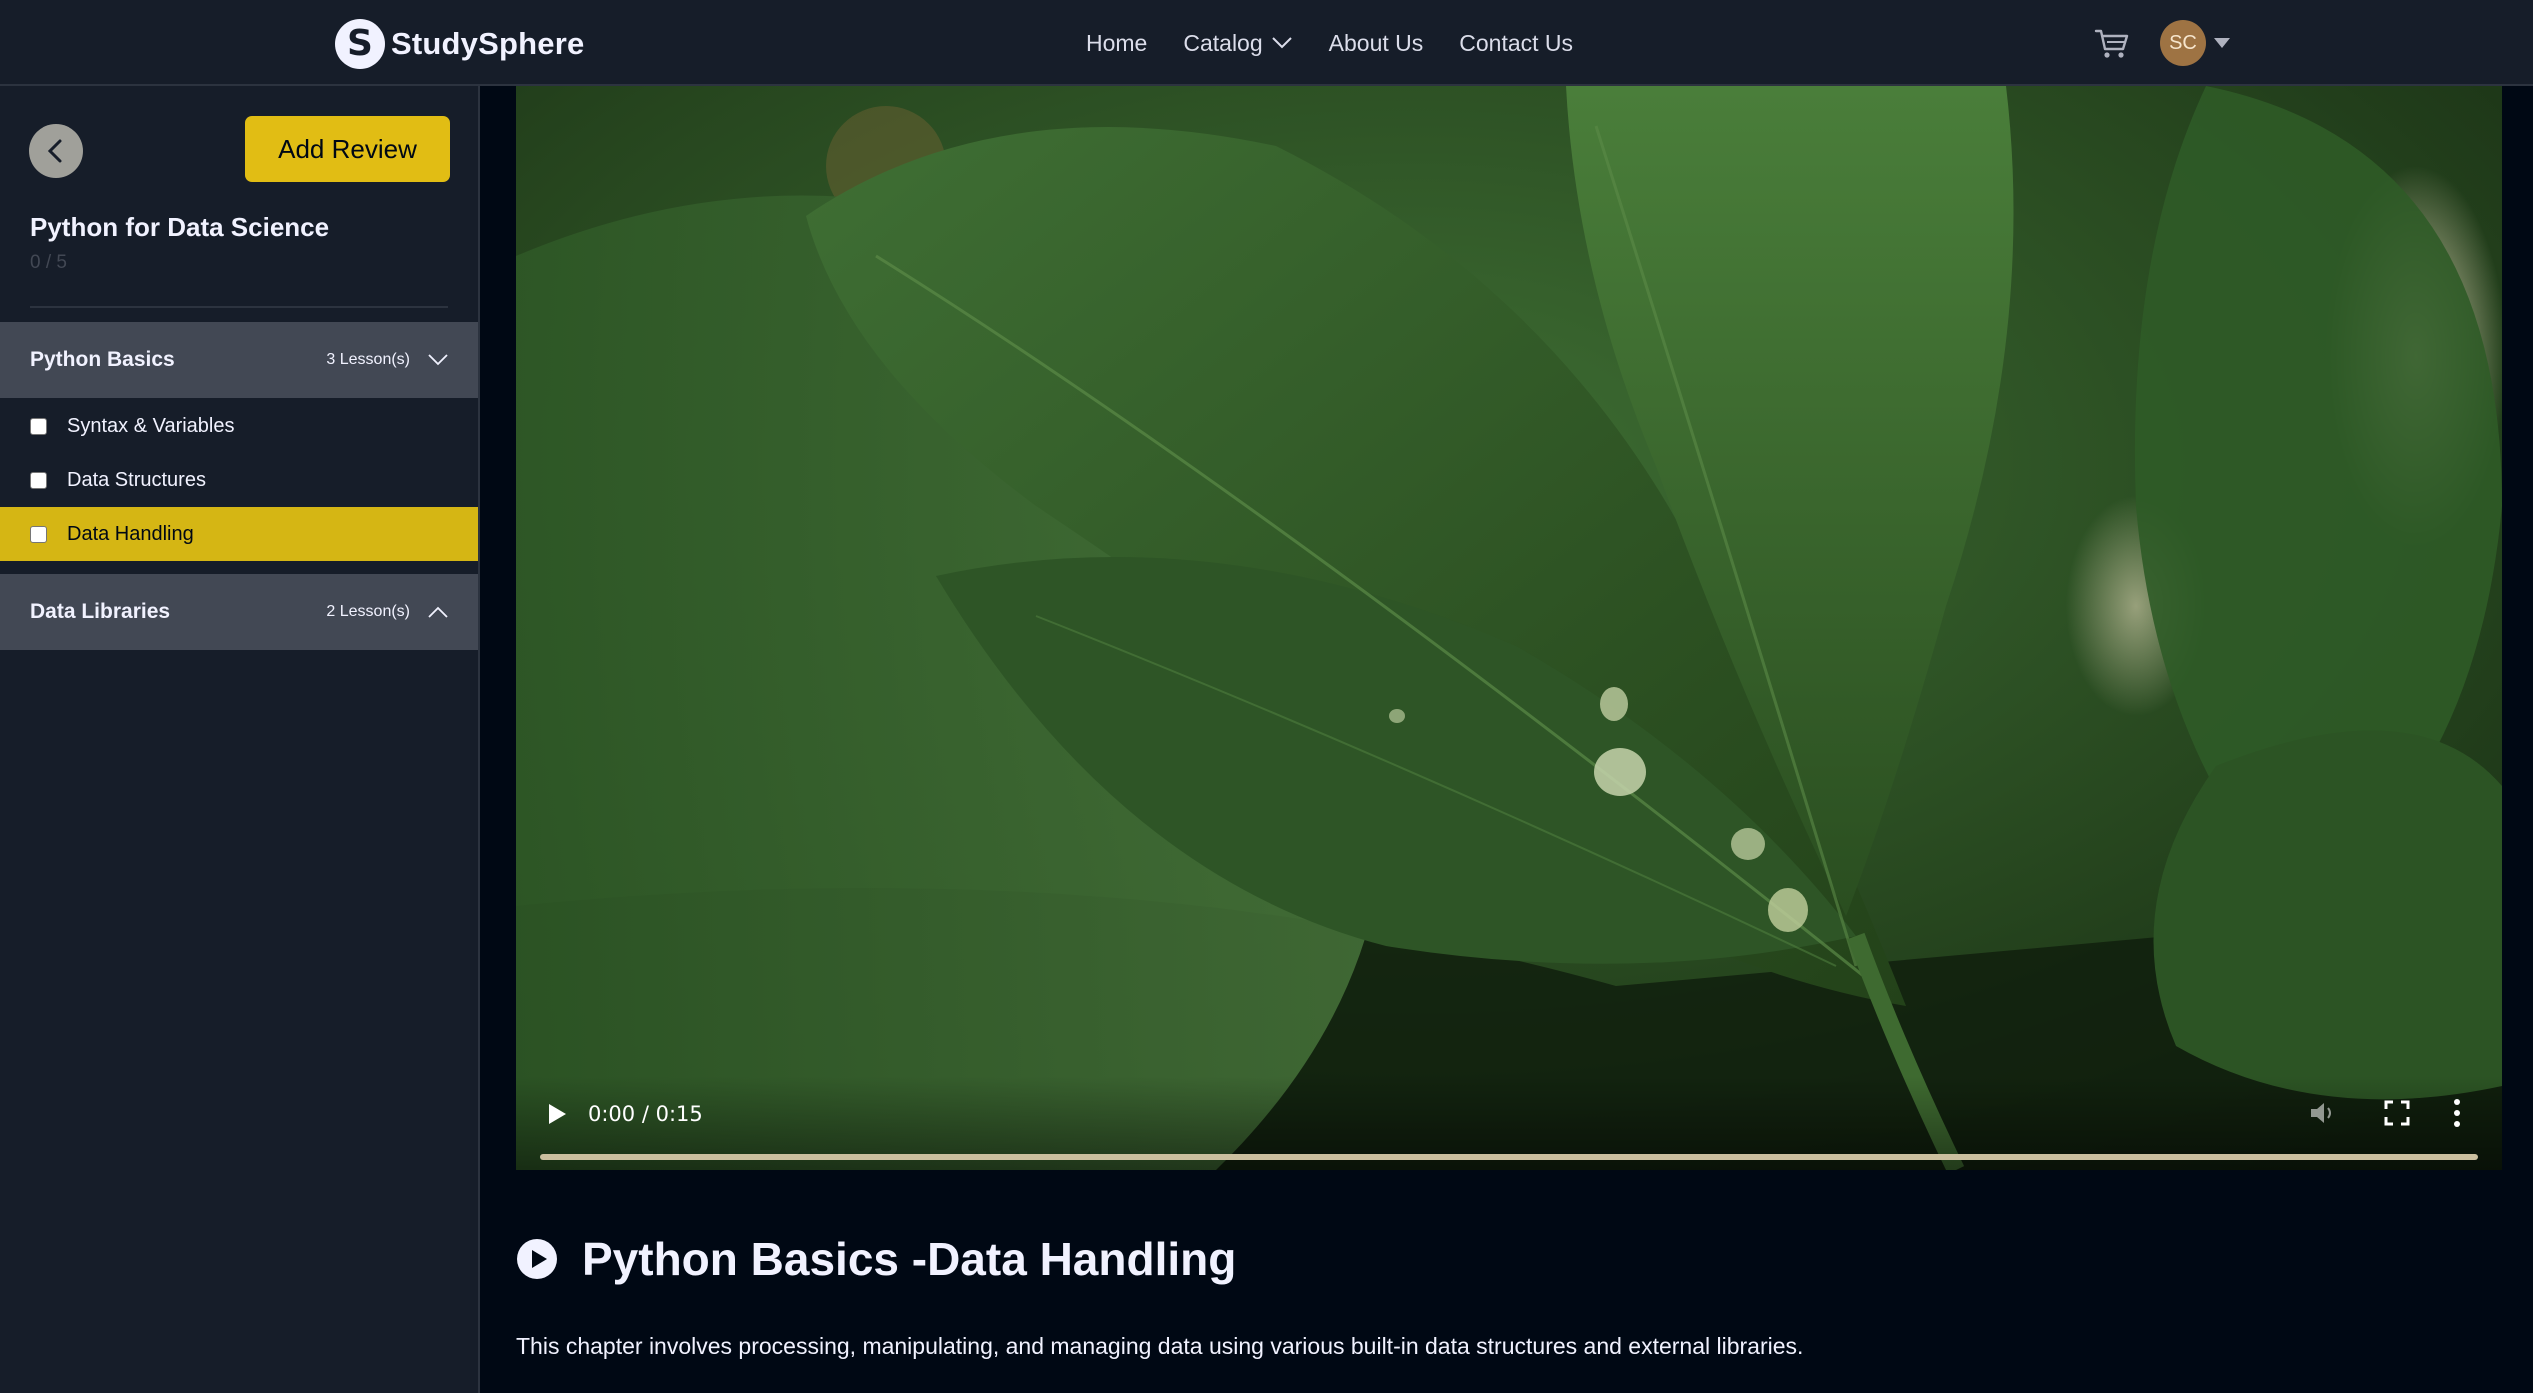 This screenshot has width=2533, height=1393. I want to click on add-review-button: Add Review, so click(347, 149).